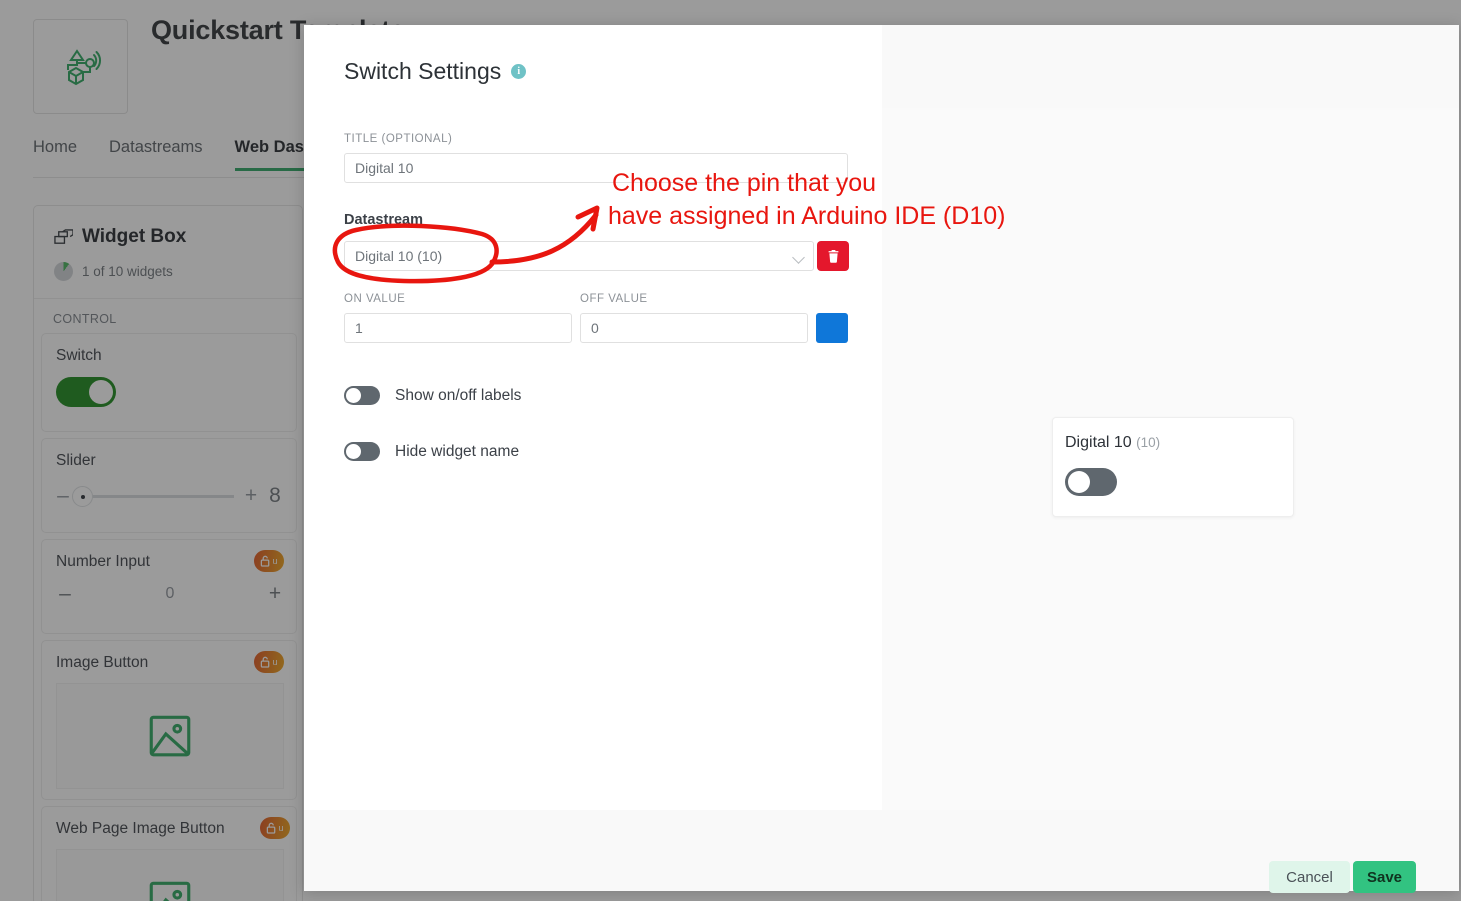 The image size is (1461, 901). I want to click on preview-widget-toggle, so click(1091, 482).